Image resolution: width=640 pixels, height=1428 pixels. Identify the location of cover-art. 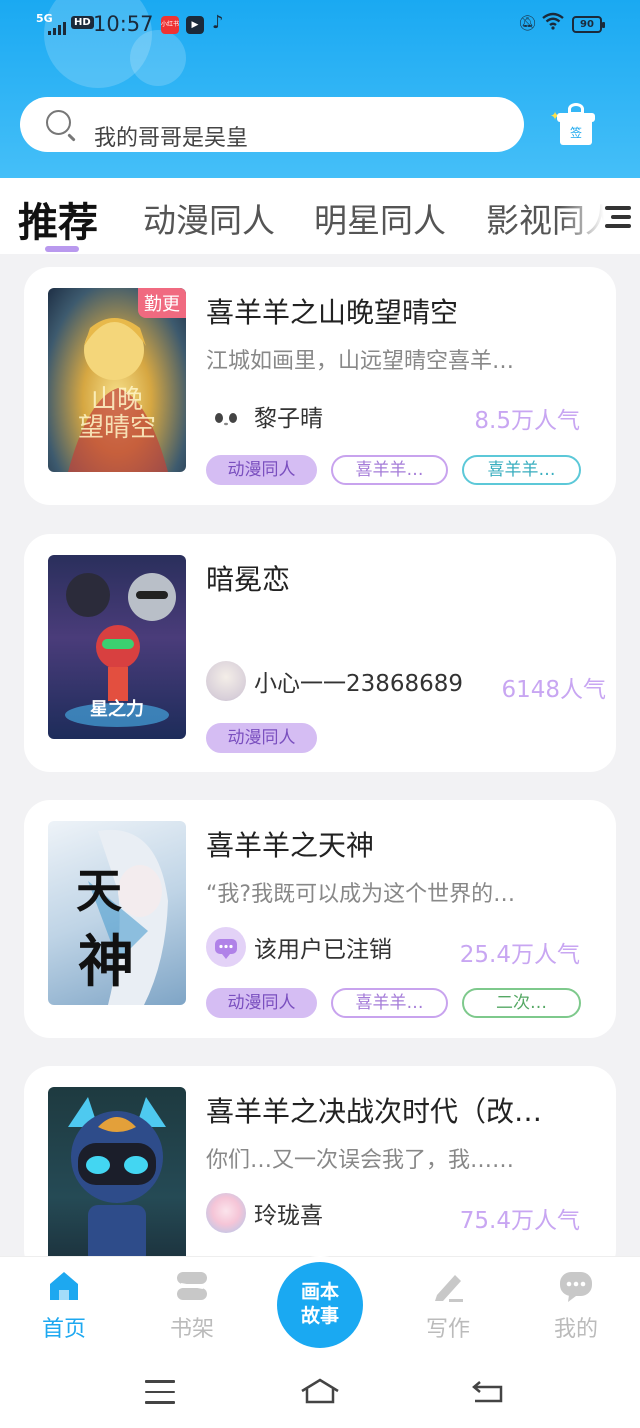
(117, 1181).